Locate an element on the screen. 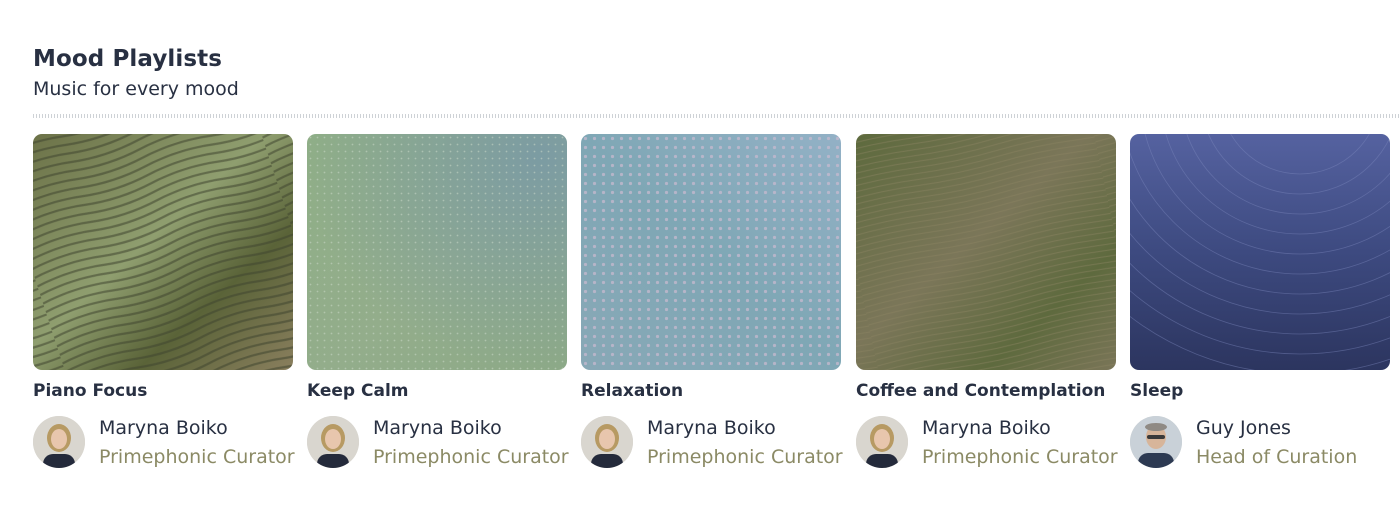  curator-info: Guy Jones Head of Curation is located at coordinates (1260, 442).